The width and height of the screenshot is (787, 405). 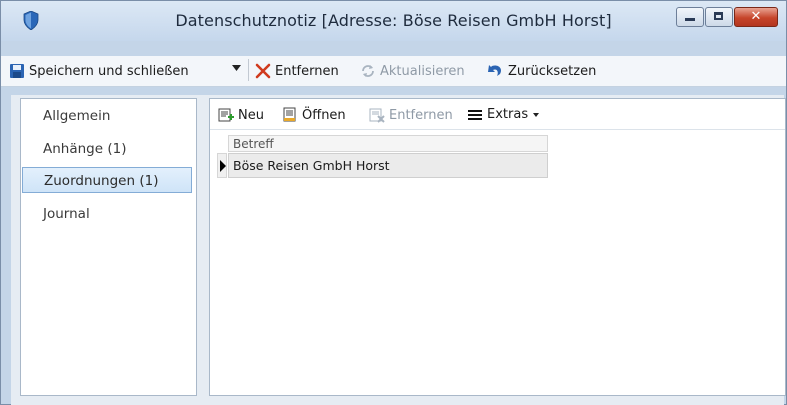 I want to click on save-close-button: Speichern und schließen, so click(x=99, y=71).